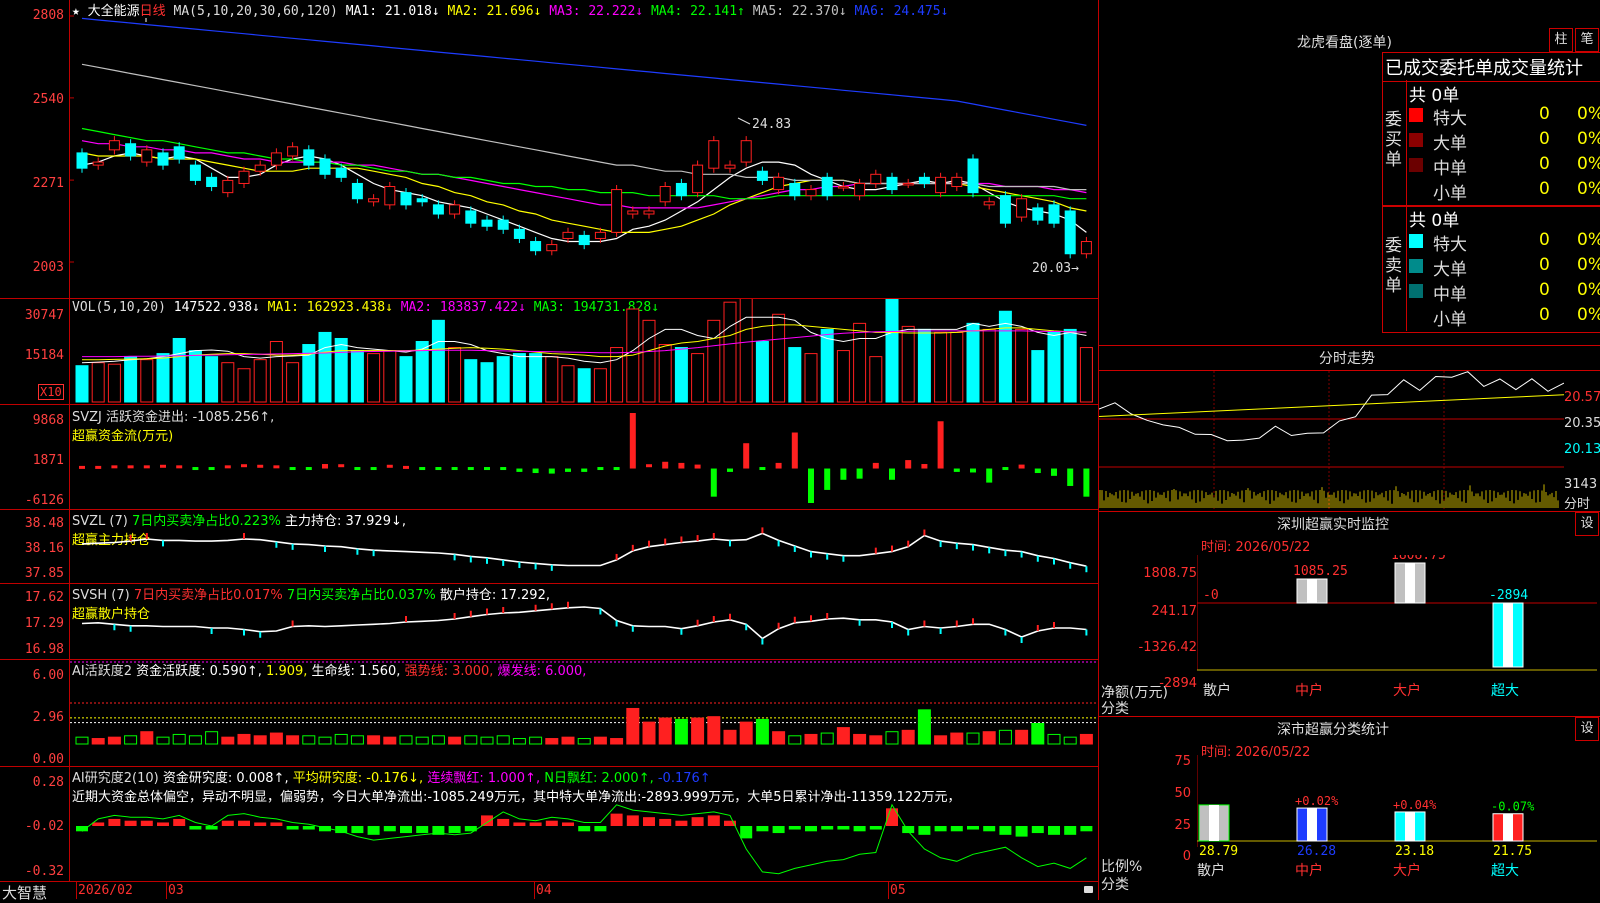 This screenshot has height=903, width=1600. Describe the element at coordinates (1587, 729) in the screenshot. I see `stats-settings-button: 设` at that location.